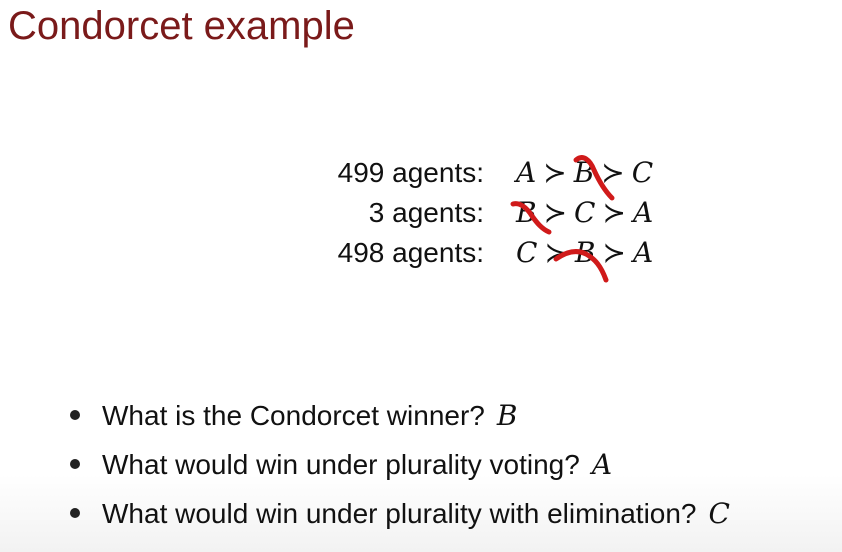 This screenshot has height=552, width=842. What do you see at coordinates (410, 252) in the screenshot?
I see `agent-count-label: 498 agents:` at bounding box center [410, 252].